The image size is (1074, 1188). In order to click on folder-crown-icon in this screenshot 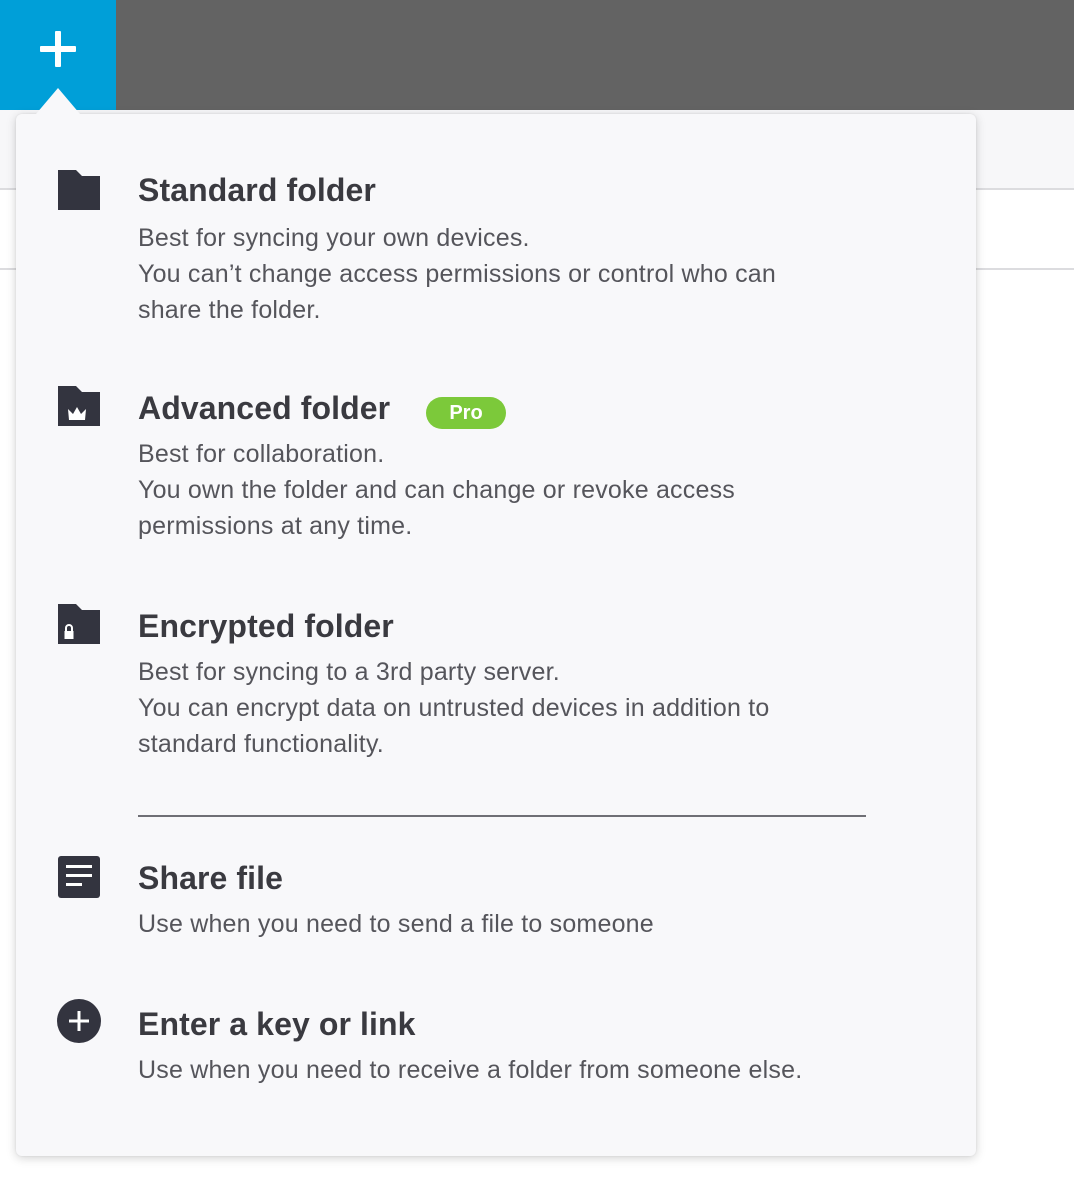, I will do `click(79, 406)`.